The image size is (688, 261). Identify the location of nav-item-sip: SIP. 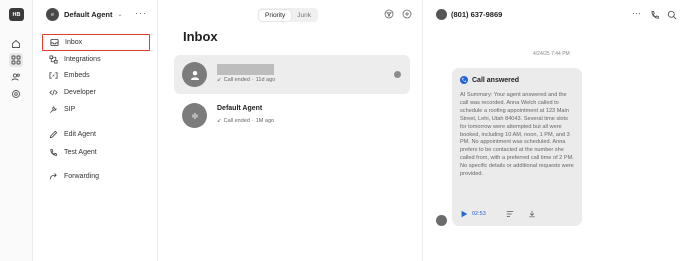
(96, 109).